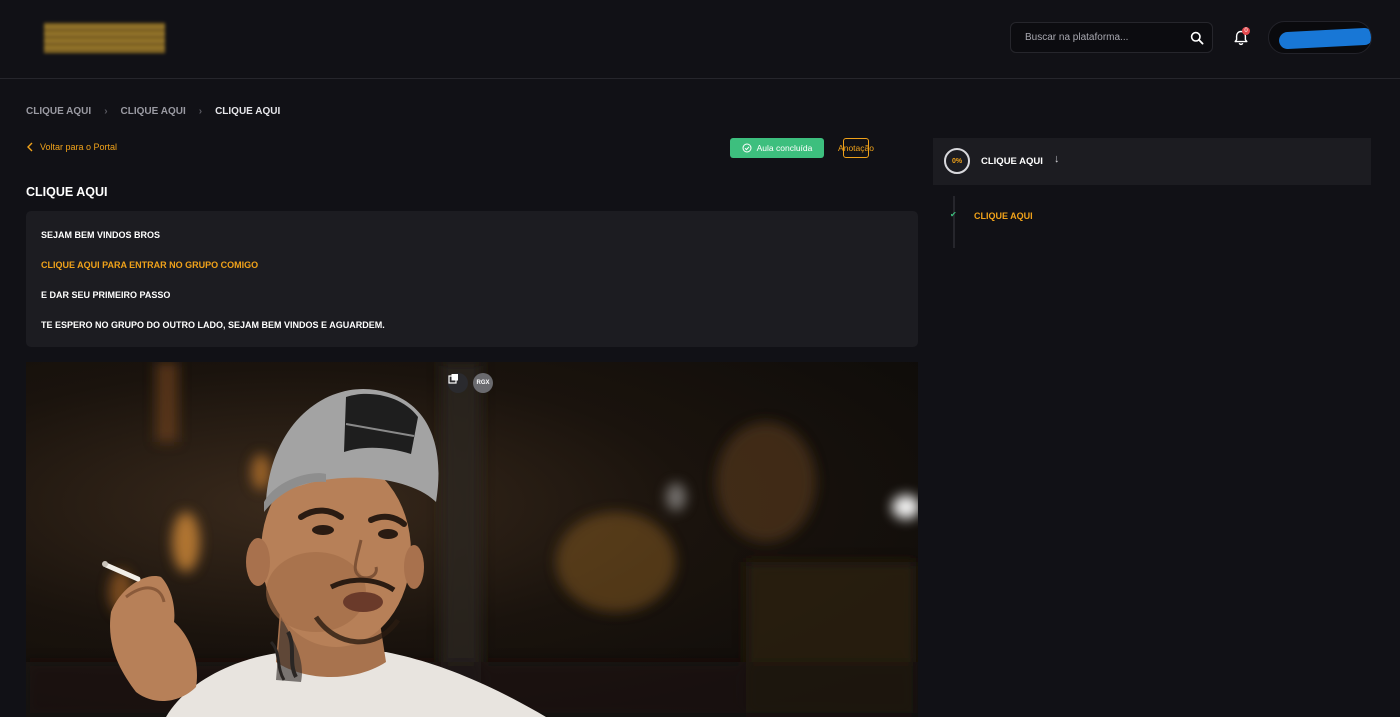  What do you see at coordinates (106, 295) in the screenshot?
I see `description-line: E DAR SEU PRIMEIRO PASSO` at bounding box center [106, 295].